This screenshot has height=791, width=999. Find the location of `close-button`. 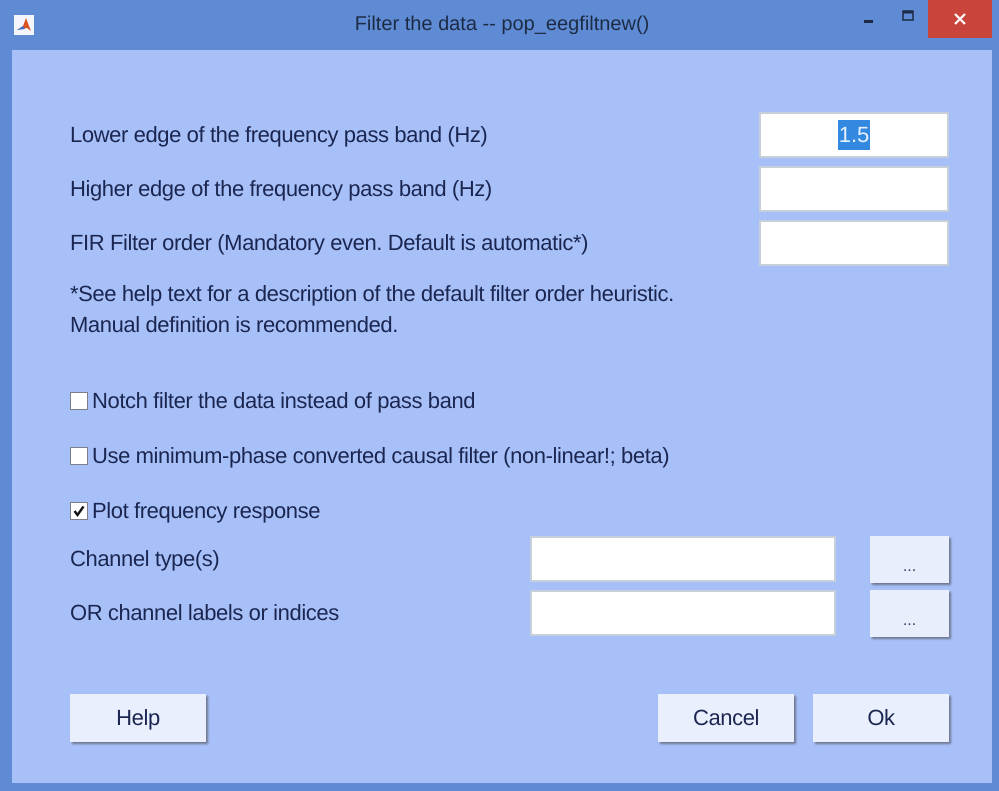

close-button is located at coordinates (960, 19).